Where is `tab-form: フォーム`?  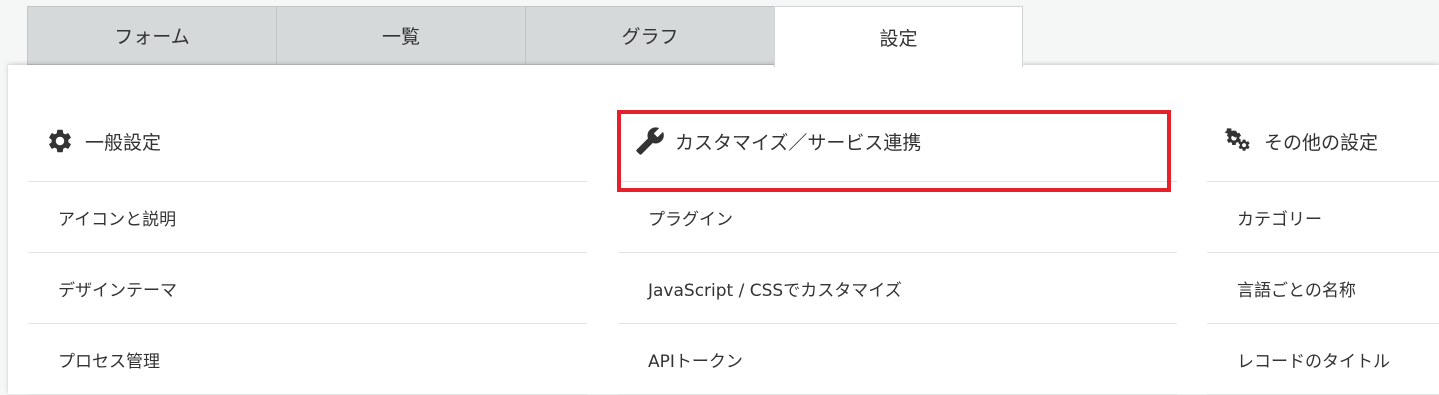
tab-form: フォーム is located at coordinates (151, 35).